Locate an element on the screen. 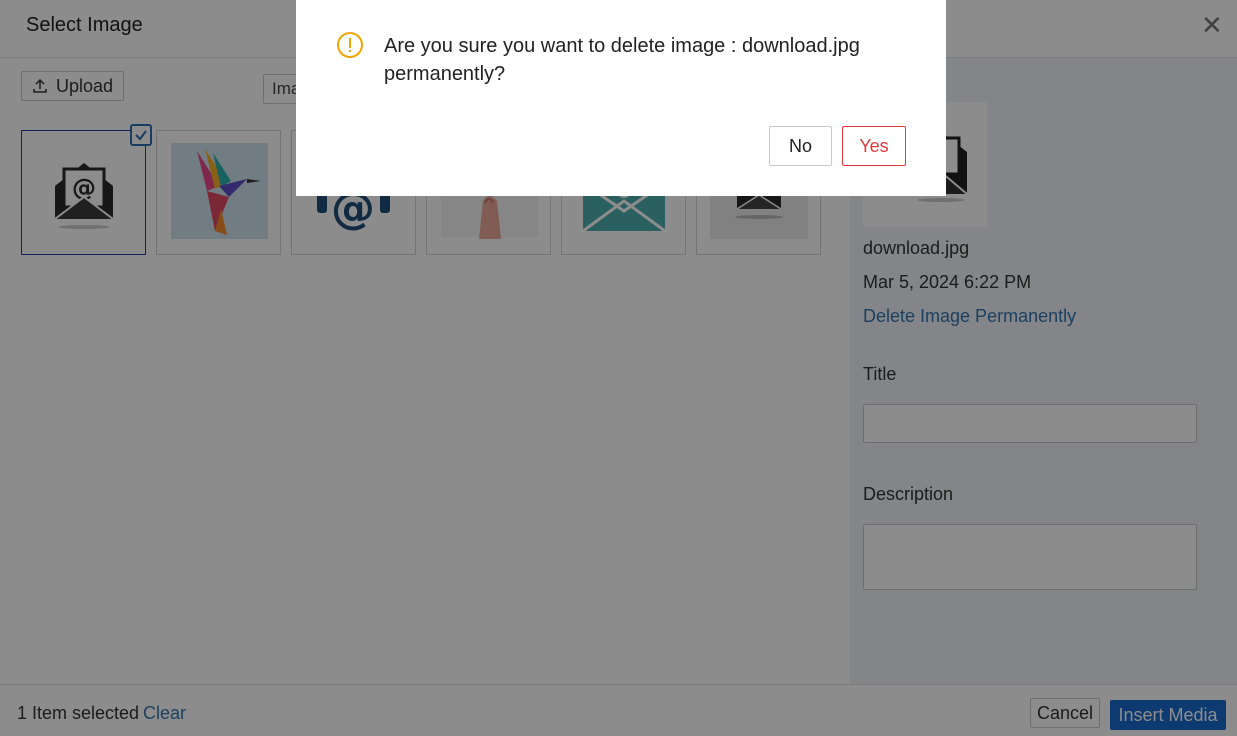 Image resolution: width=1237 pixels, height=736 pixels. warning-icon is located at coordinates (350, 45).